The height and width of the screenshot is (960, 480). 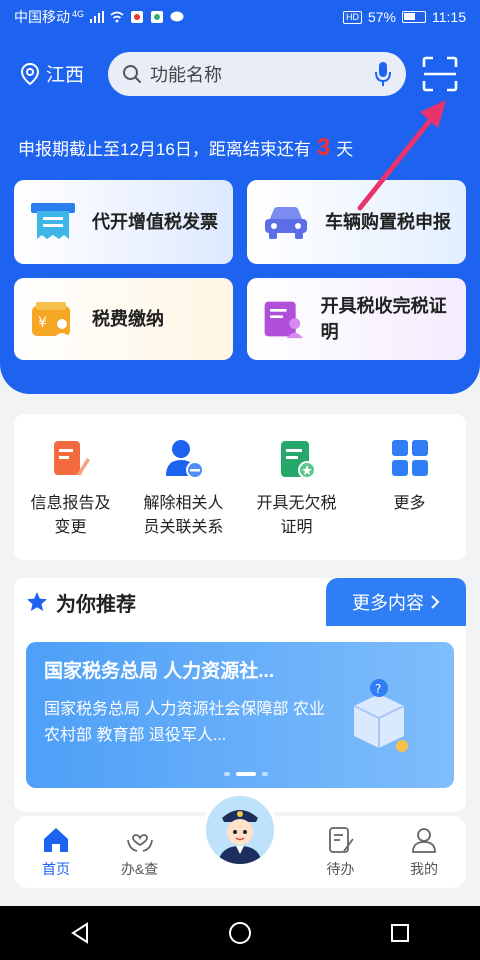 I want to click on quick-action-label: 信息报告及变更, so click(x=70, y=515).